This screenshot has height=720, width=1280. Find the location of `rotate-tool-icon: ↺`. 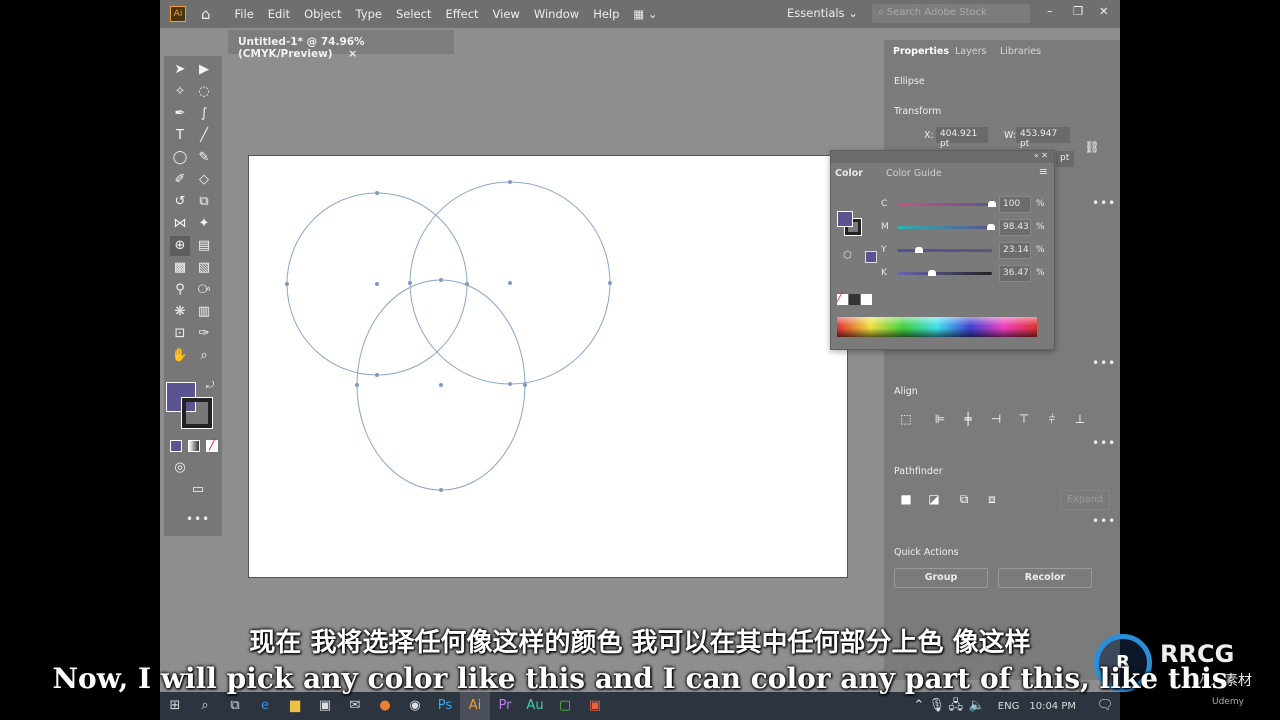

rotate-tool-icon: ↺ is located at coordinates (180, 202).